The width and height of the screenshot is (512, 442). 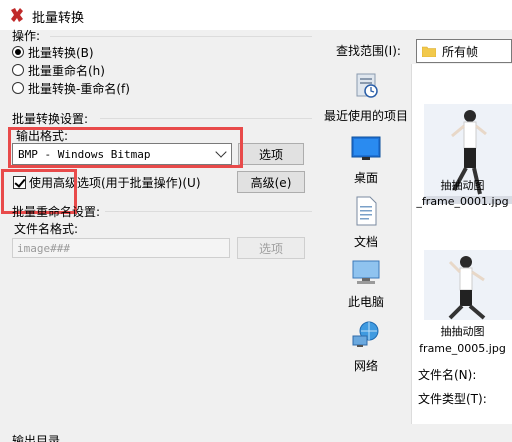 I want to click on output-dir-legend: 输出目录, so click(x=36, y=438).